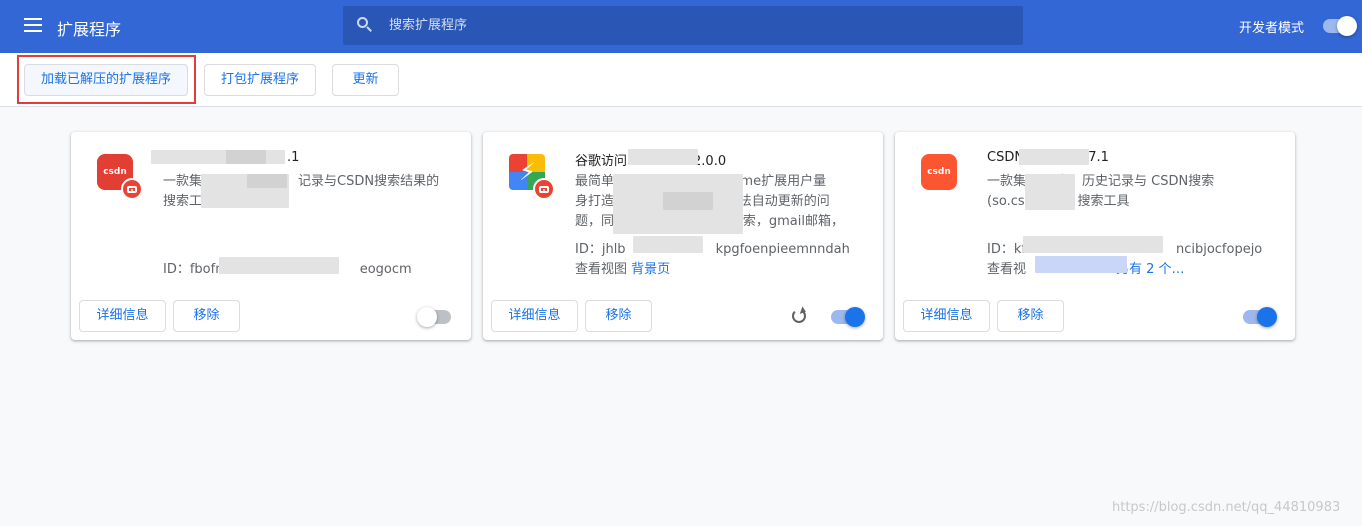  What do you see at coordinates (712, 249) in the screenshot?
I see `extension-id: ID：jhlb kpgfoenpieemnndah` at bounding box center [712, 249].